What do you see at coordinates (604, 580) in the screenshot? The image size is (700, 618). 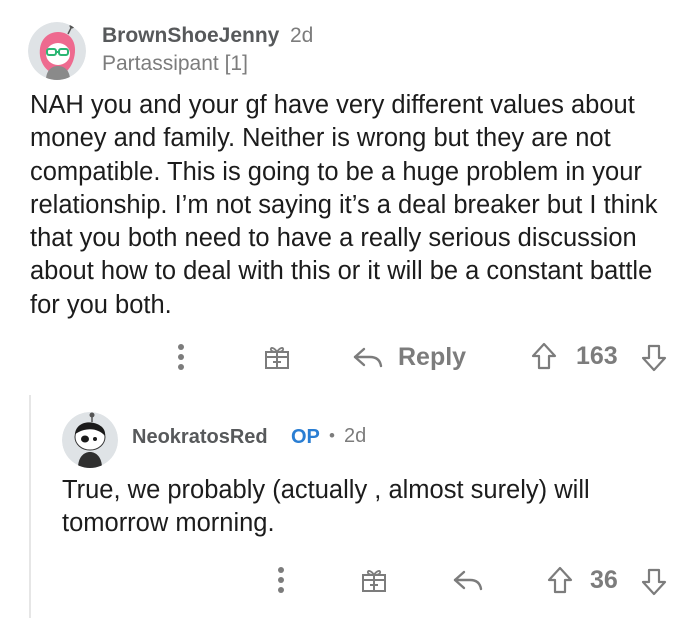 I see `reply-score: 36` at bounding box center [604, 580].